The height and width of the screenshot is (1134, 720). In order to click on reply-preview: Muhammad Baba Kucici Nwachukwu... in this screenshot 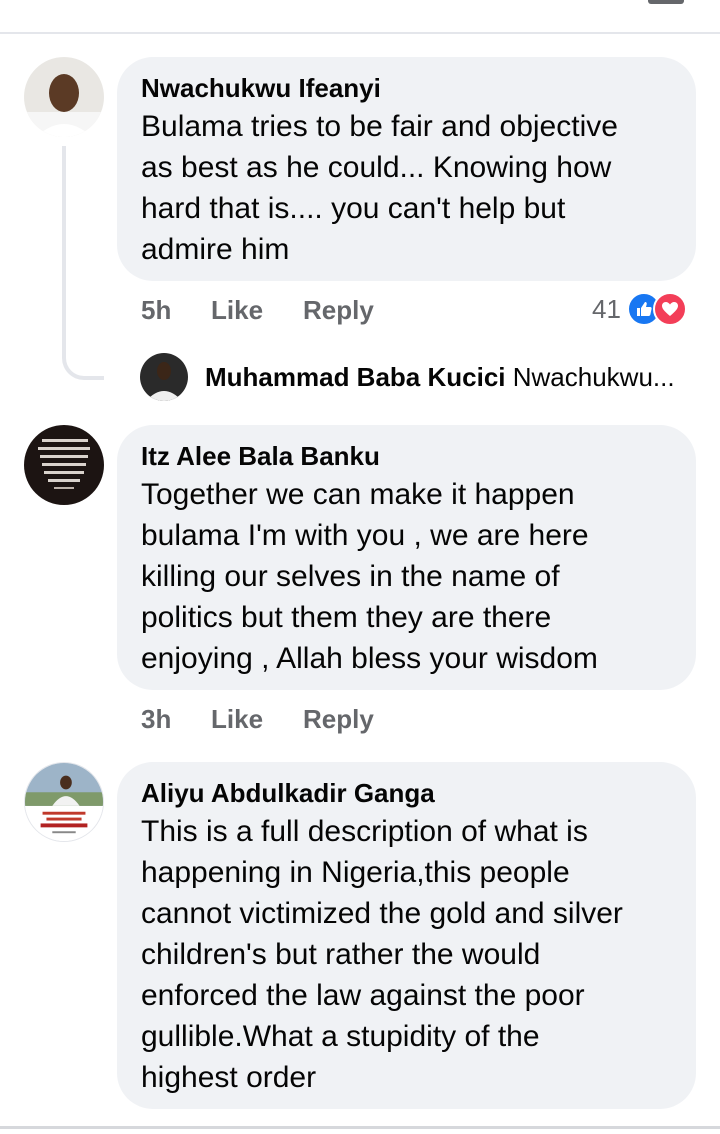, I will do `click(440, 377)`.